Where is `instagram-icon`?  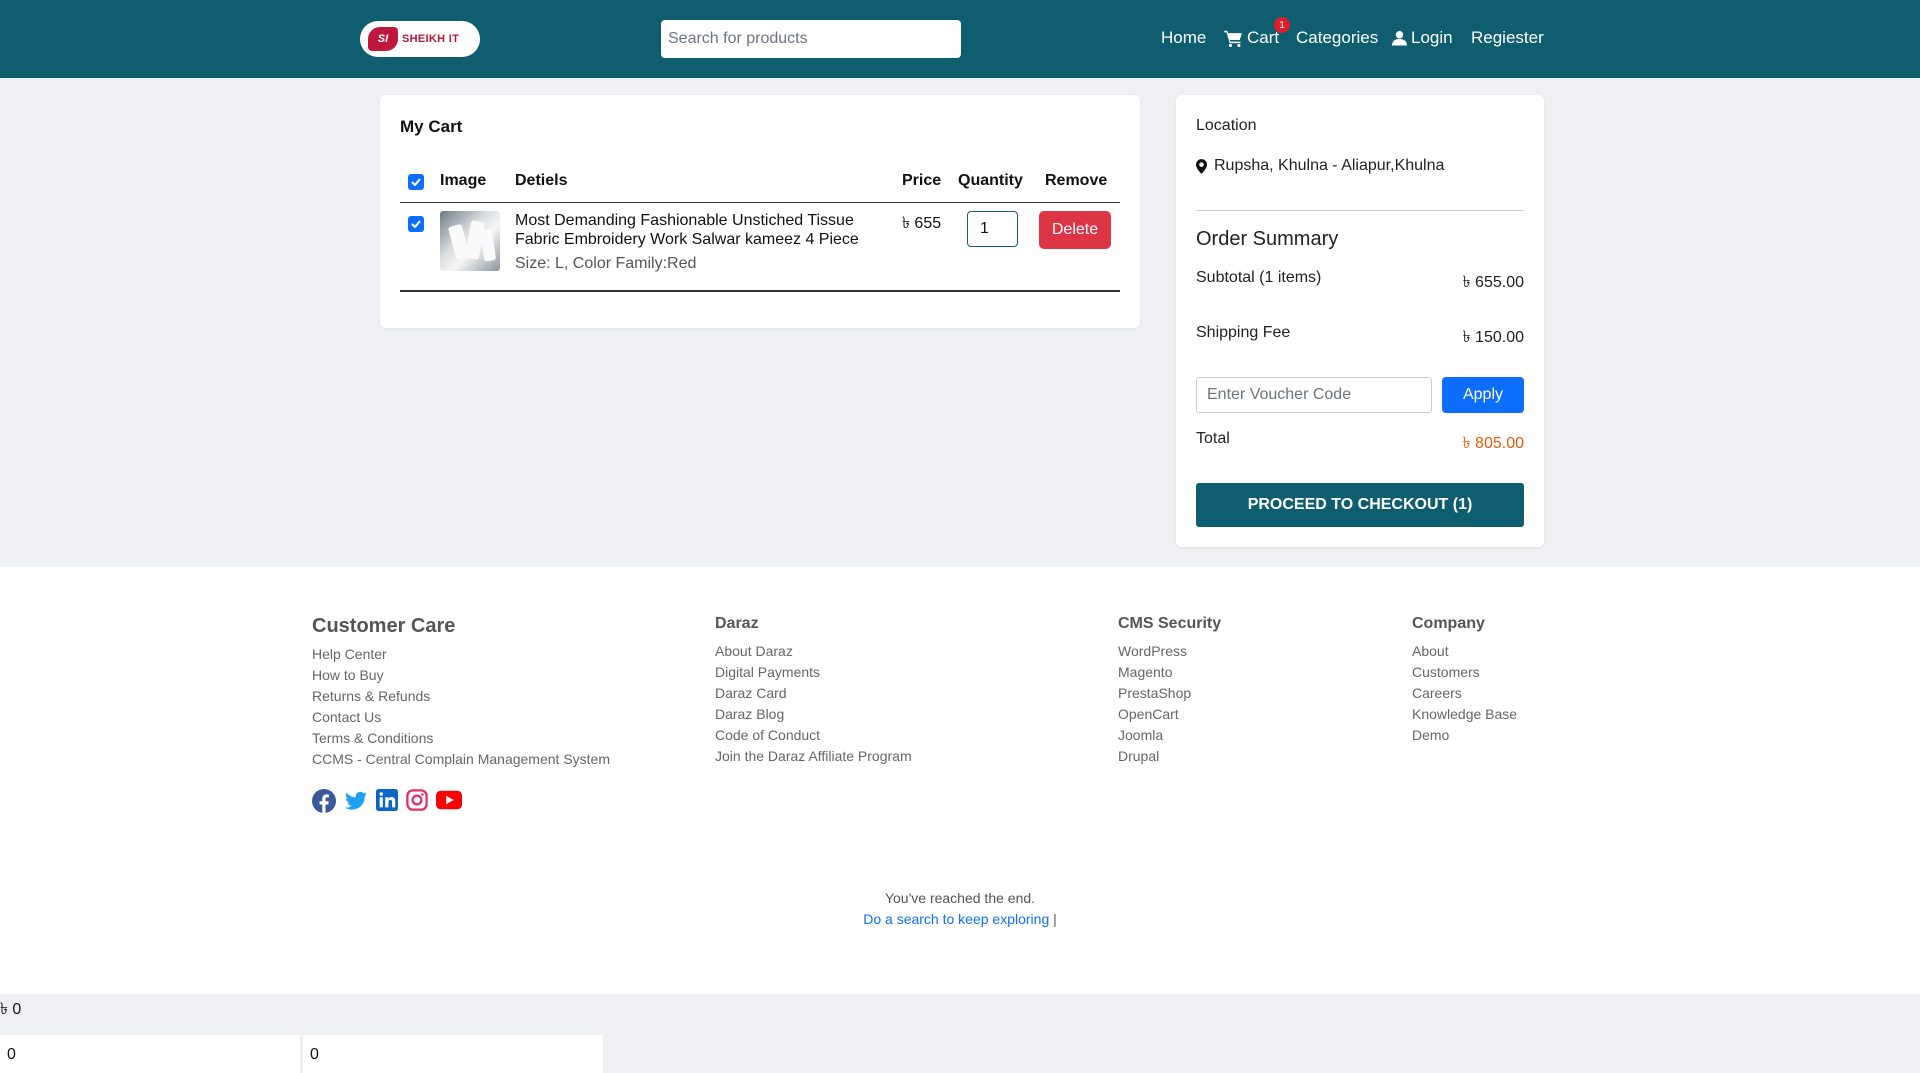
instagram-icon is located at coordinates (417, 800).